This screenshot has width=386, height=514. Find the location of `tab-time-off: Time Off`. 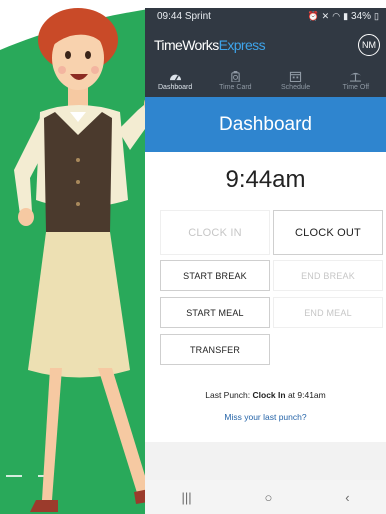

tab-time-off: Time Off is located at coordinates (356, 81).